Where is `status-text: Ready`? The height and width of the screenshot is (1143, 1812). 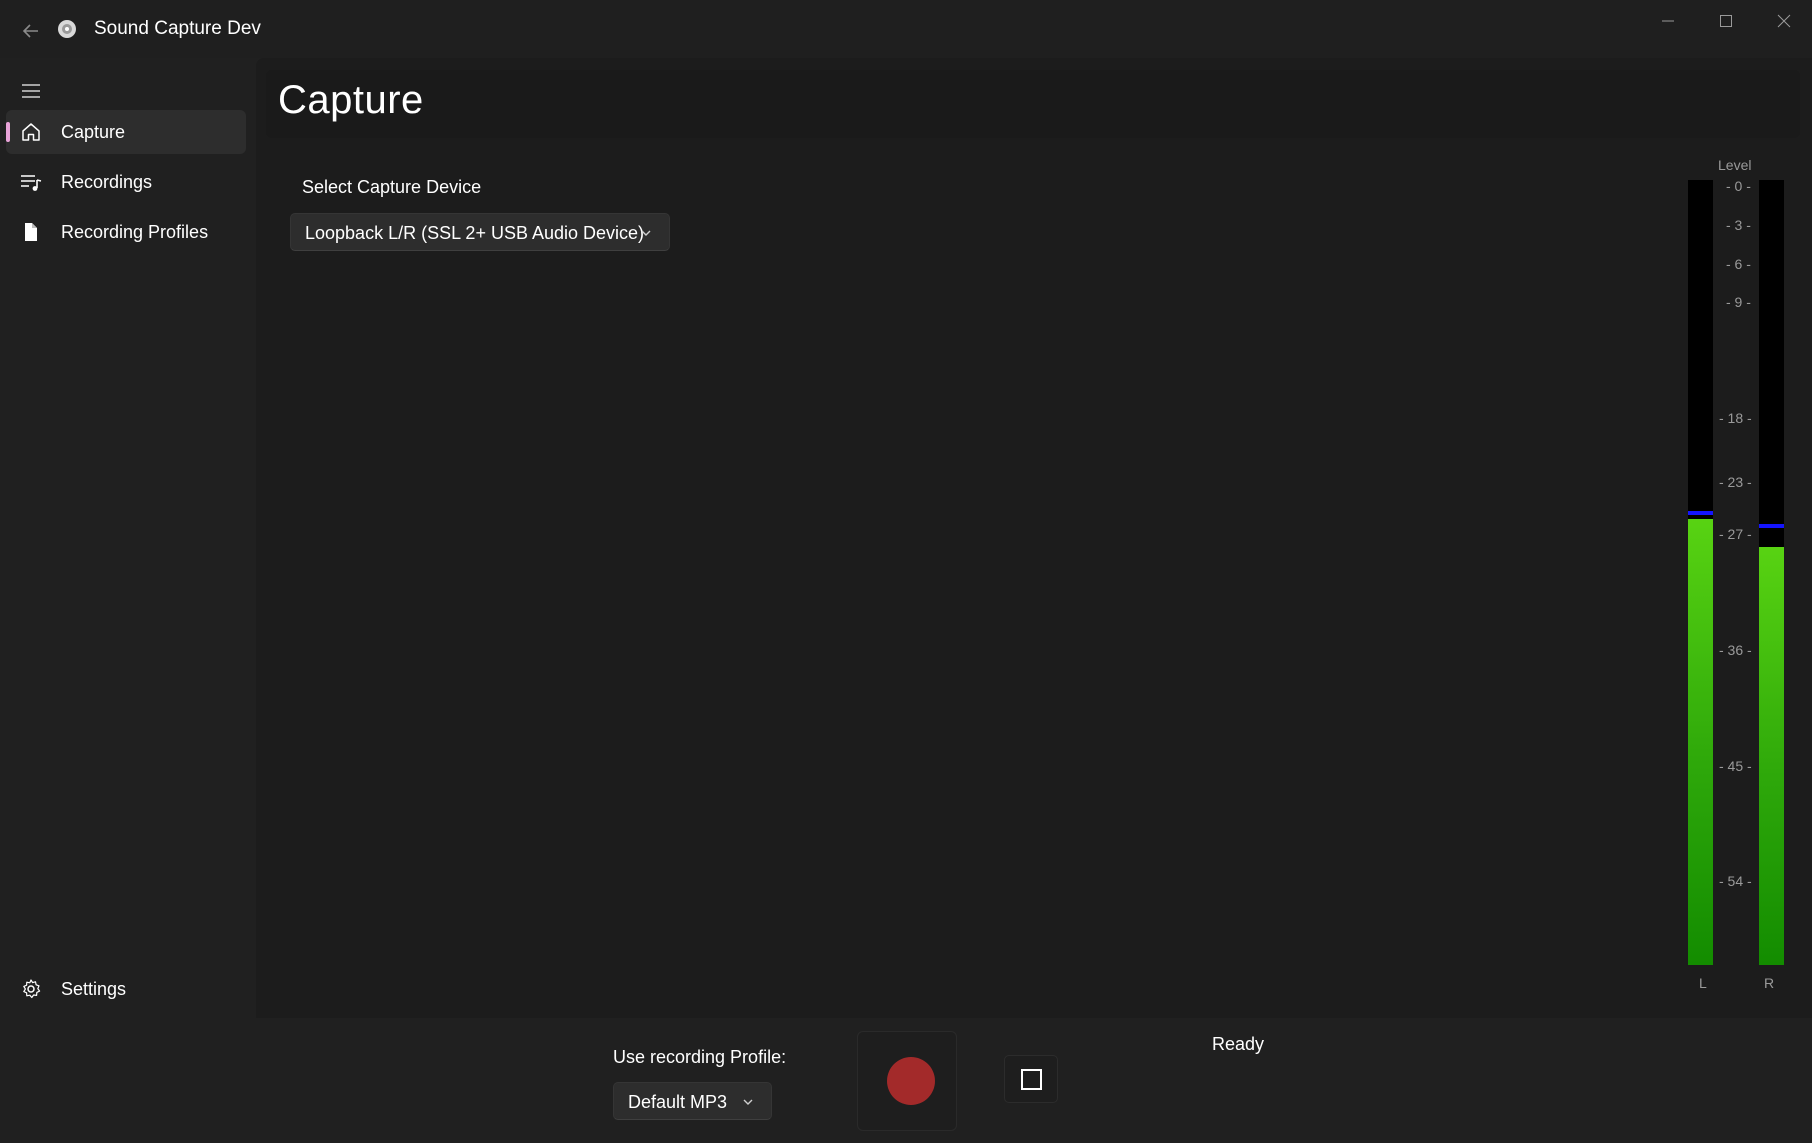 status-text: Ready is located at coordinates (1238, 1044).